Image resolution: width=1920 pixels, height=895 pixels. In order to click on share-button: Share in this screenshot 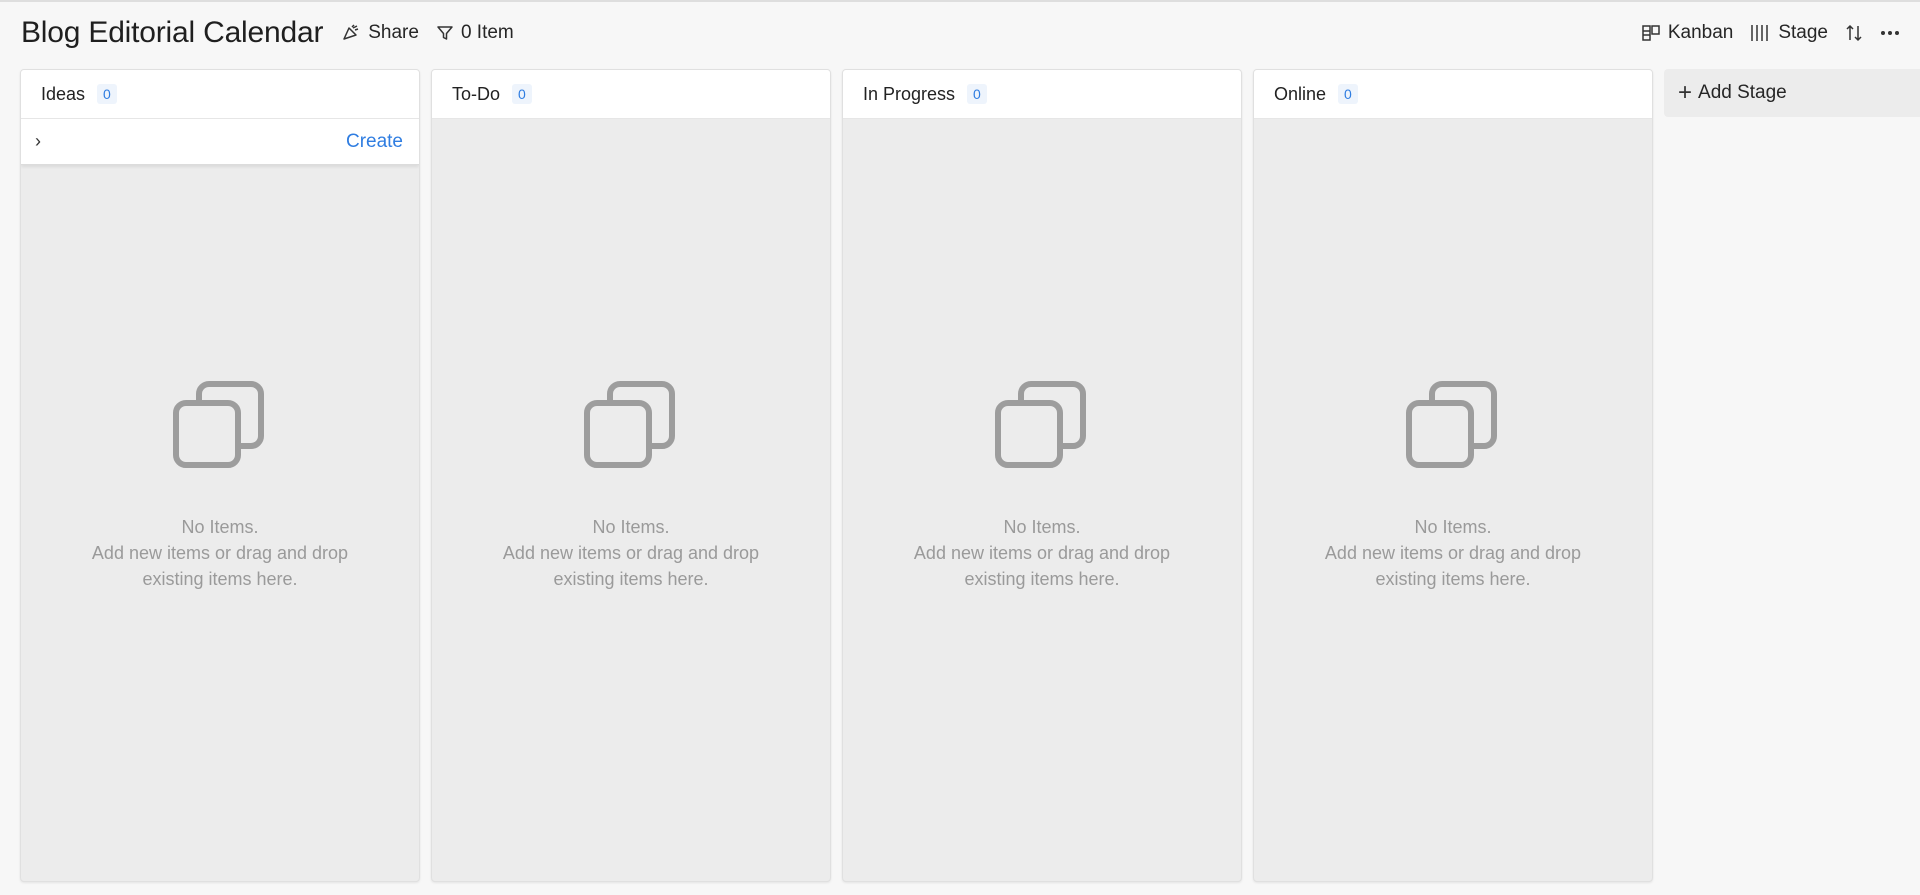, I will do `click(380, 33)`.